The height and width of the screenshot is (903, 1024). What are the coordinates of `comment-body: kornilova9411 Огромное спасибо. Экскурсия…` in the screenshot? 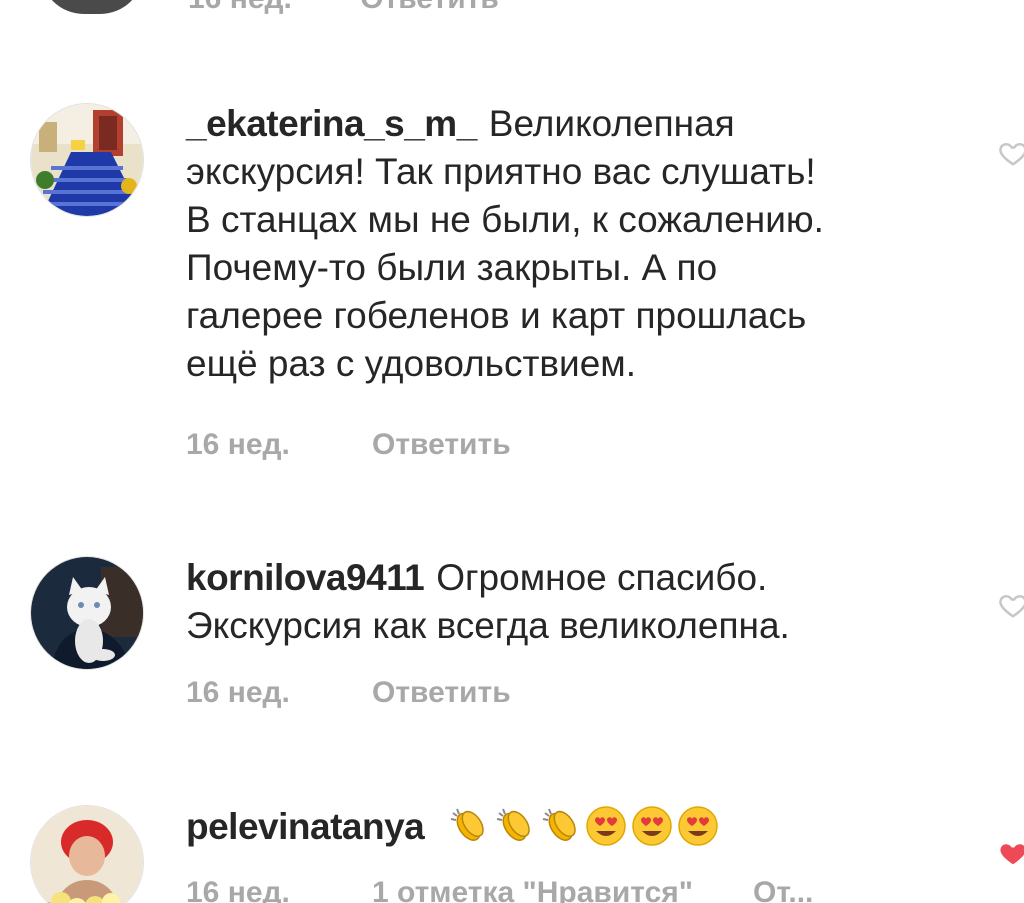 It's located at (576, 602).